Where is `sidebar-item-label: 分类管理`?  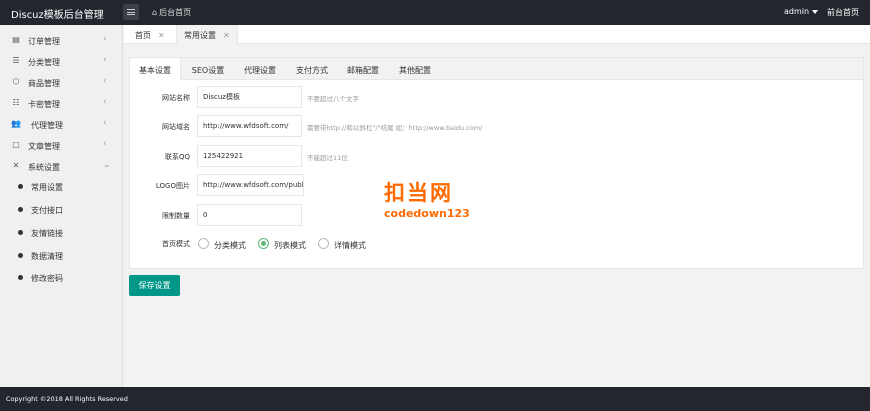
sidebar-item-label: 分类管理 is located at coordinates (44, 62).